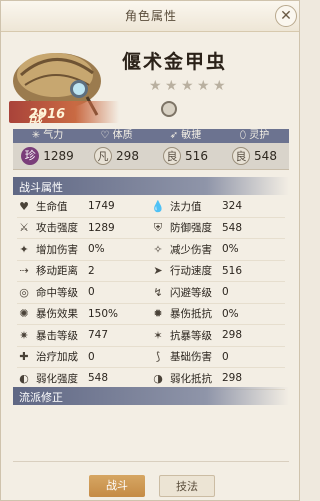 This screenshot has width=320, height=501. What do you see at coordinates (158, 227) in the screenshot?
I see `shield-icon: ⛨` at bounding box center [158, 227].